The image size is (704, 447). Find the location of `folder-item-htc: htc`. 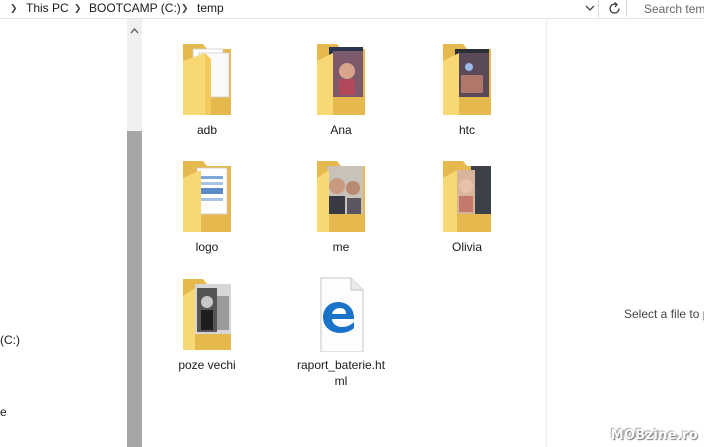

folder-item-htc: htc is located at coordinates (467, 89).